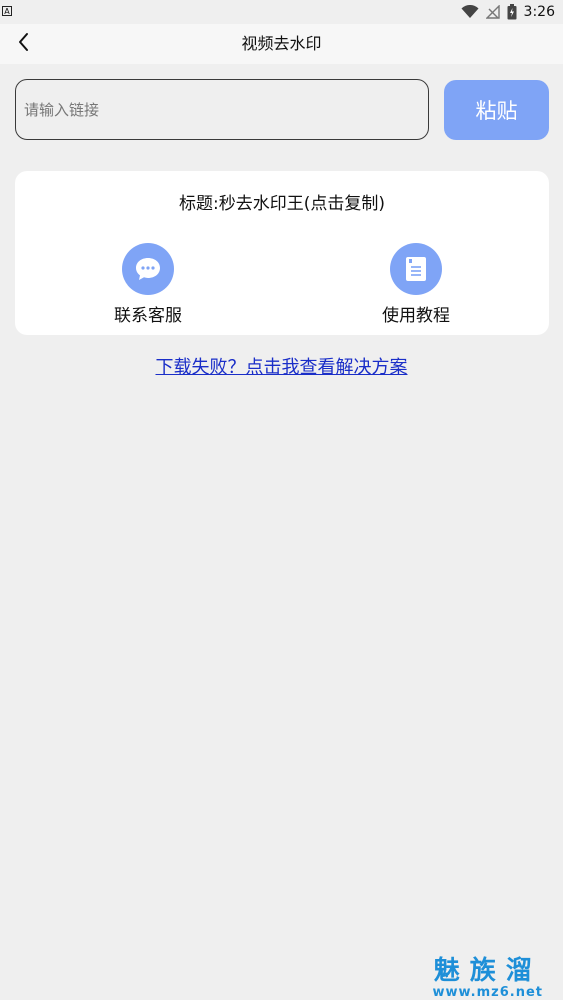 The image size is (563, 1000). I want to click on app-bar: 视频去水印, so click(281, 44).